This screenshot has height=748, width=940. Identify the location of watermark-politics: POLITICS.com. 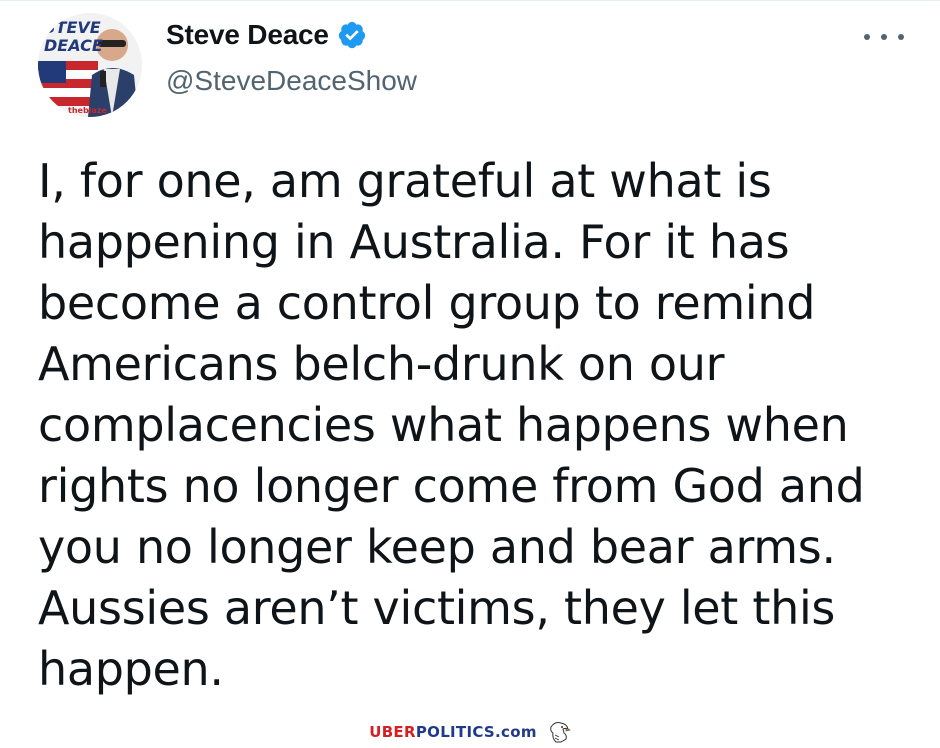
(476, 732).